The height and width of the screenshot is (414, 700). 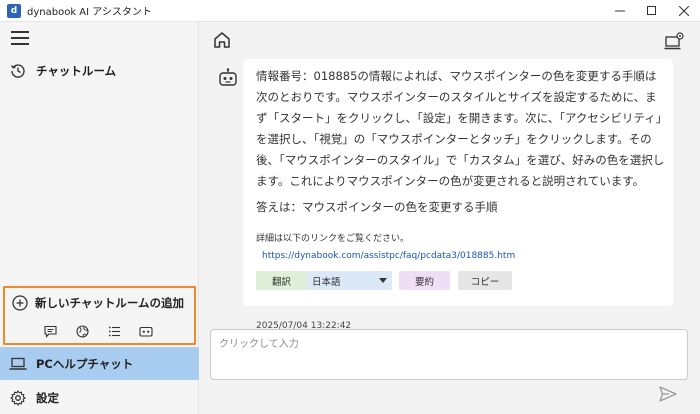 I want to click on close-button, so click(x=684, y=11).